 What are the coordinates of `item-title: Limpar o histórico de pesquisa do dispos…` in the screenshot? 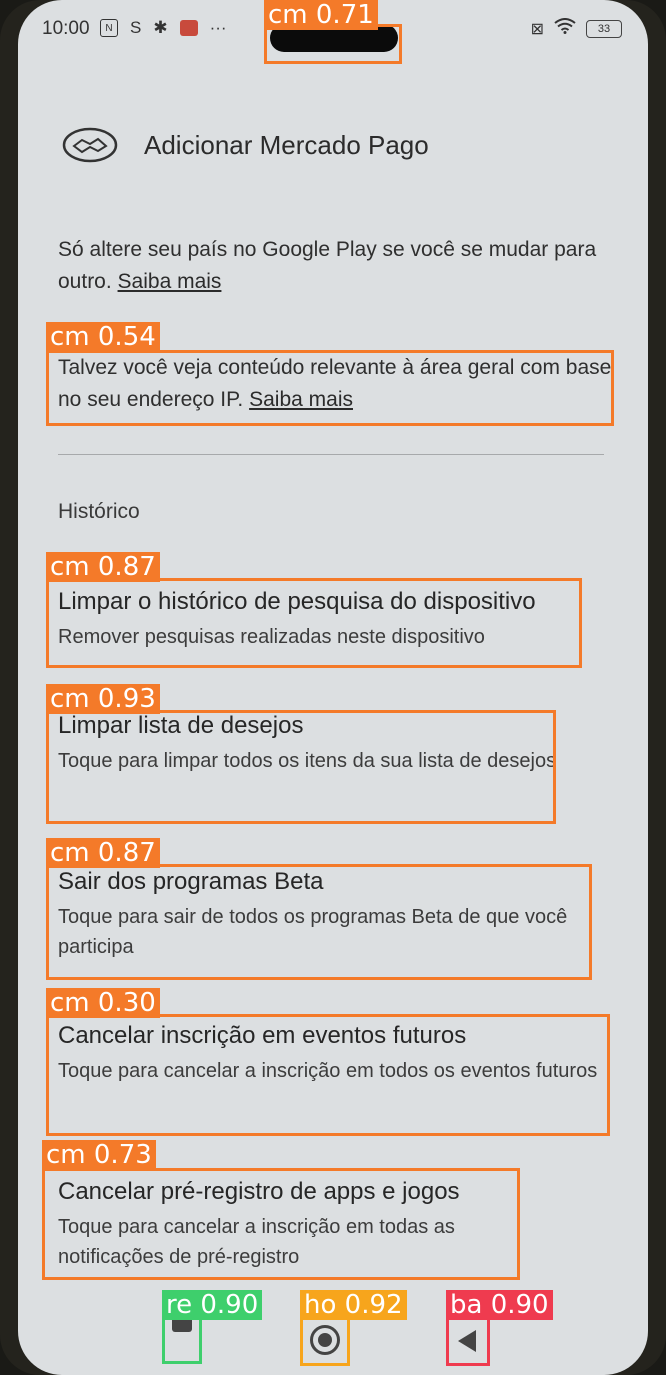 It's located at (297, 601).